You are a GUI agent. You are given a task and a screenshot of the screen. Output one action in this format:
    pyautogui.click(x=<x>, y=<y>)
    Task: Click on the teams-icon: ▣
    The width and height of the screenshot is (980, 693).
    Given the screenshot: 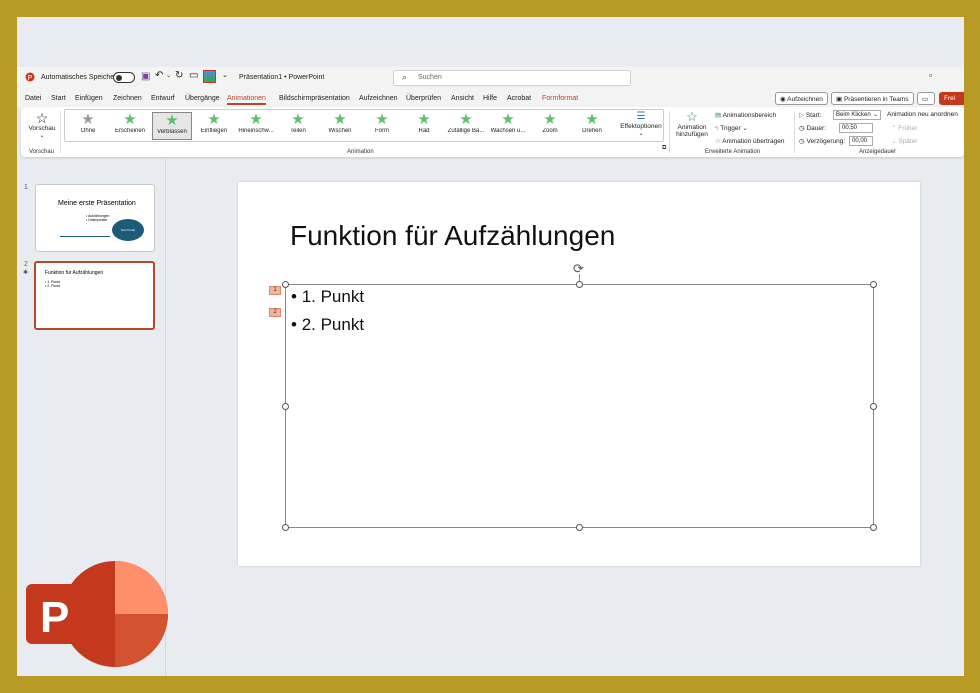 What is the action you would take?
    pyautogui.click(x=840, y=99)
    